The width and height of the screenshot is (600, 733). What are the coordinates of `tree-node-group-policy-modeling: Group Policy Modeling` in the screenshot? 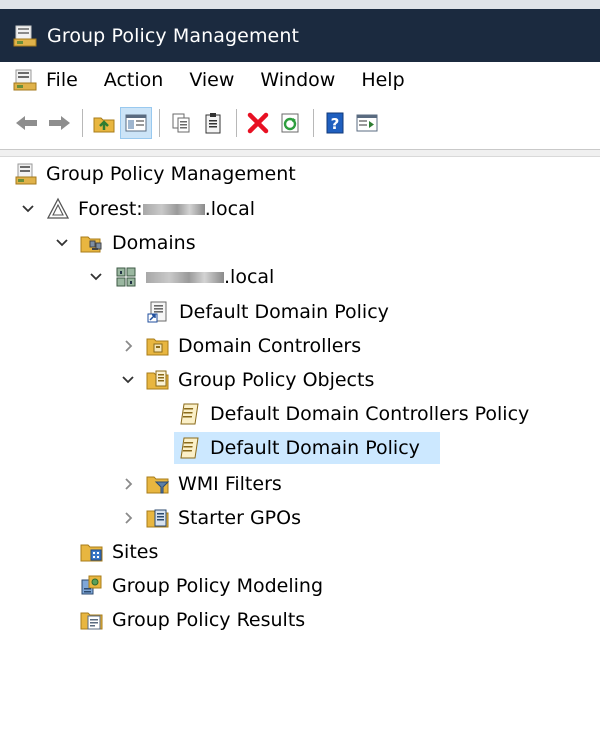 It's located at (201, 586).